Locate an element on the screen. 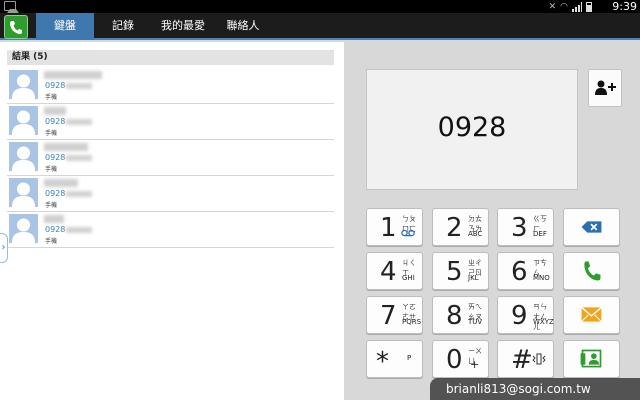  video-call-button is located at coordinates (591, 359).